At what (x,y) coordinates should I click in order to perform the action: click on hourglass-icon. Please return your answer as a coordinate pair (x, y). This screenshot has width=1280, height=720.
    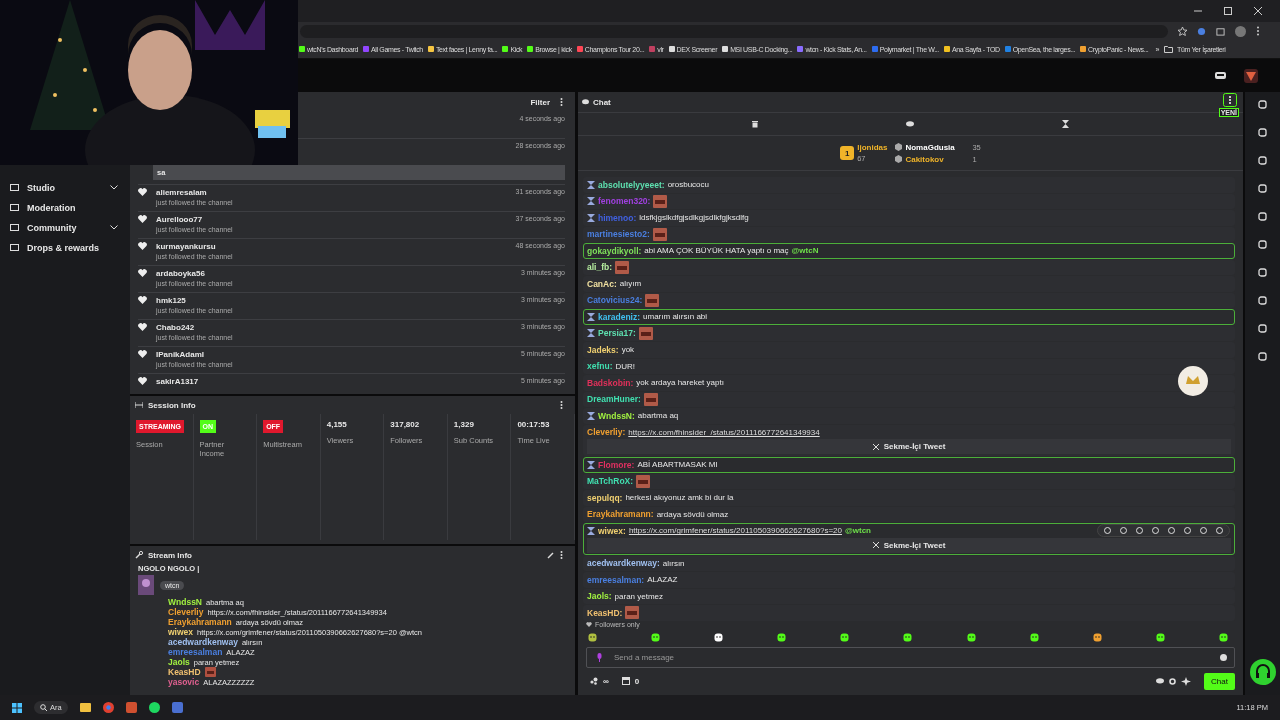
    Looking at the image, I should click on (1065, 124).